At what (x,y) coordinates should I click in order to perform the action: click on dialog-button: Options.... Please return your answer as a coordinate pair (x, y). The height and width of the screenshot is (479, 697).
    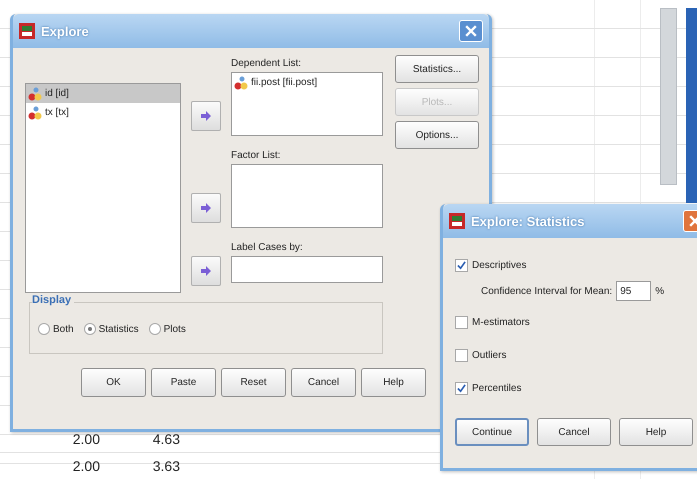
    Looking at the image, I should click on (437, 135).